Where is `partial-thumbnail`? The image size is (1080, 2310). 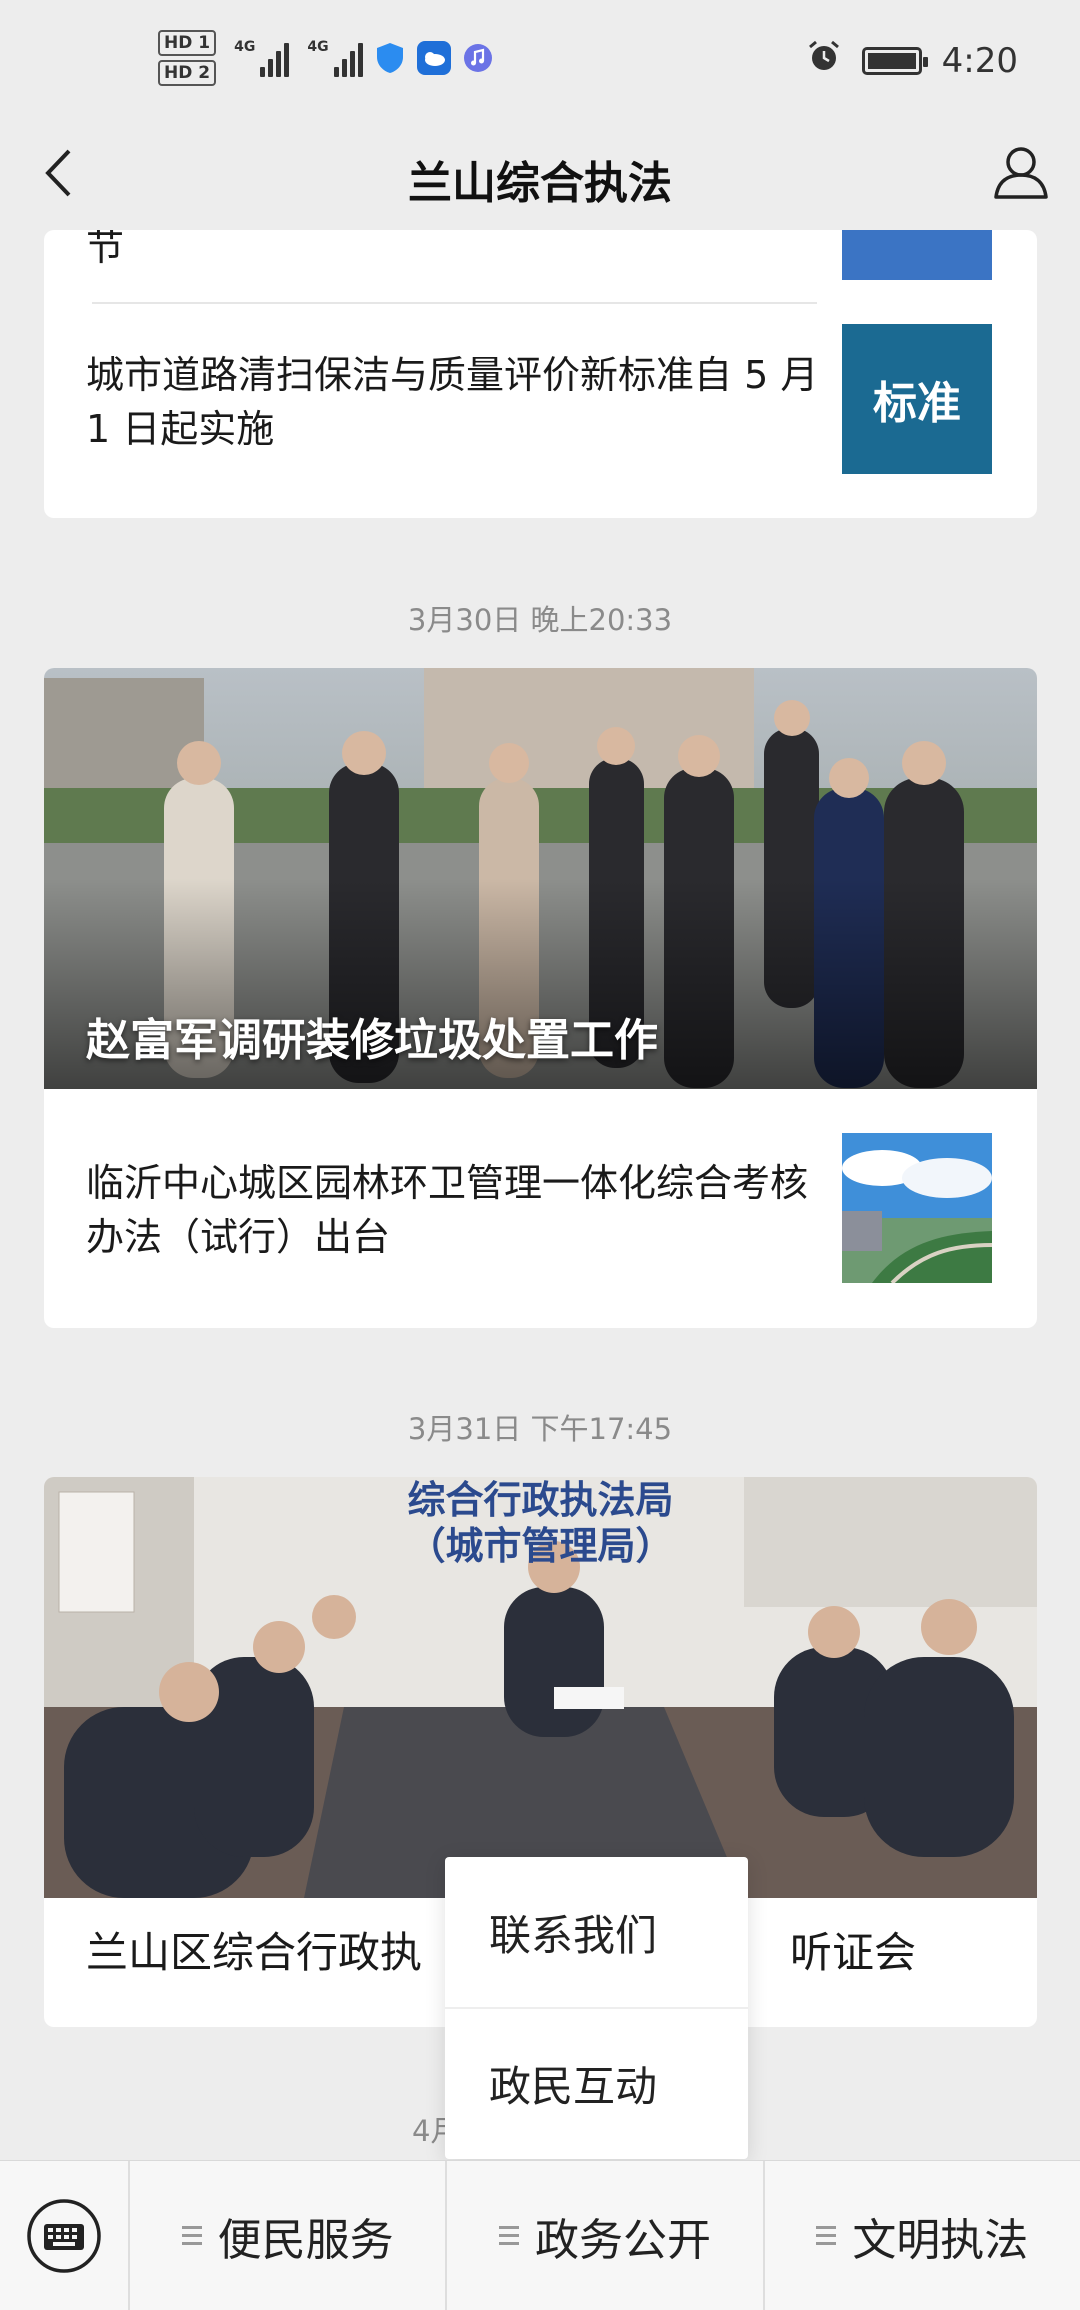 partial-thumbnail is located at coordinates (917, 255).